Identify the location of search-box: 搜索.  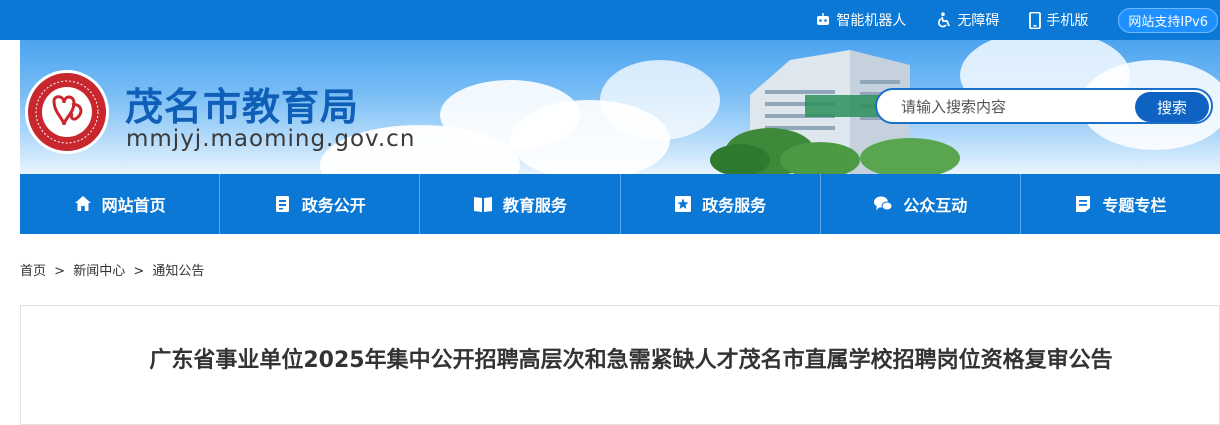
(1044, 106).